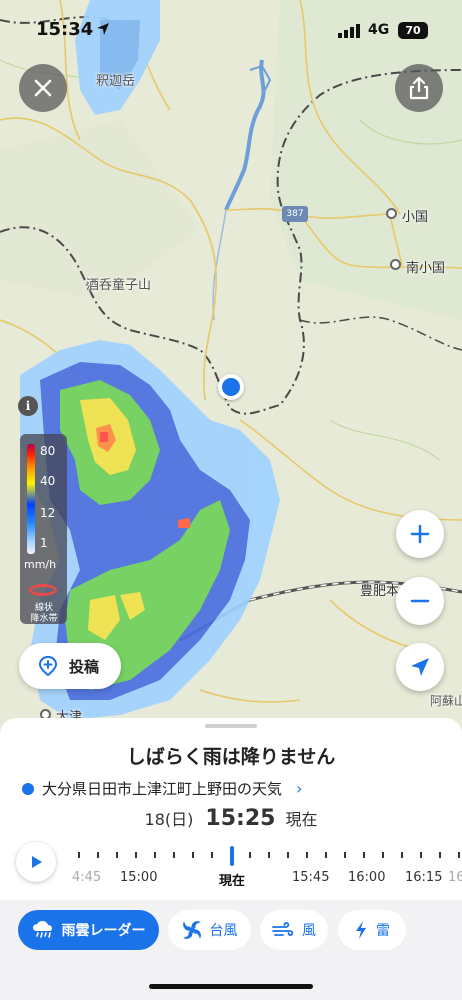 The width and height of the screenshot is (462, 1000). What do you see at coordinates (169, 819) in the screenshot?
I see `radar-date: 18(日)` at bounding box center [169, 819].